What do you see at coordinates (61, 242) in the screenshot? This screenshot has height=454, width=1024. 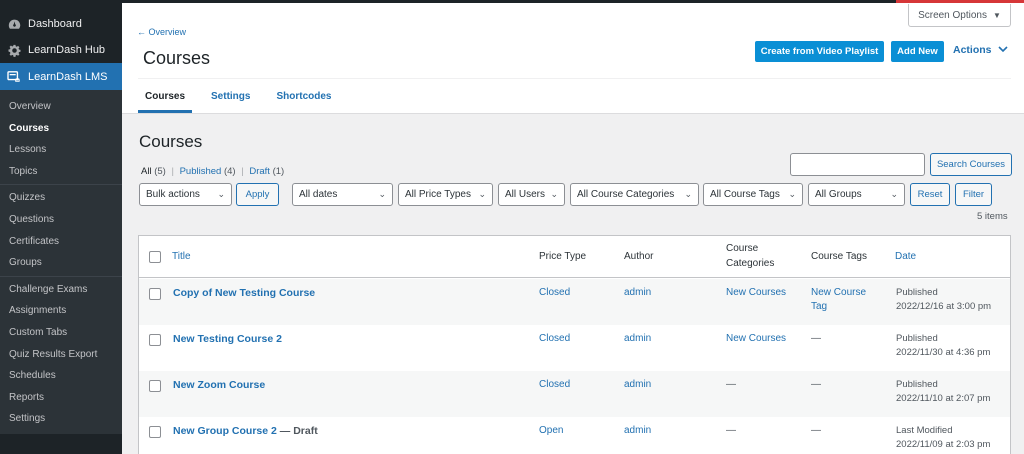 I see `sidebar-item-certificates: Certificates` at bounding box center [61, 242].